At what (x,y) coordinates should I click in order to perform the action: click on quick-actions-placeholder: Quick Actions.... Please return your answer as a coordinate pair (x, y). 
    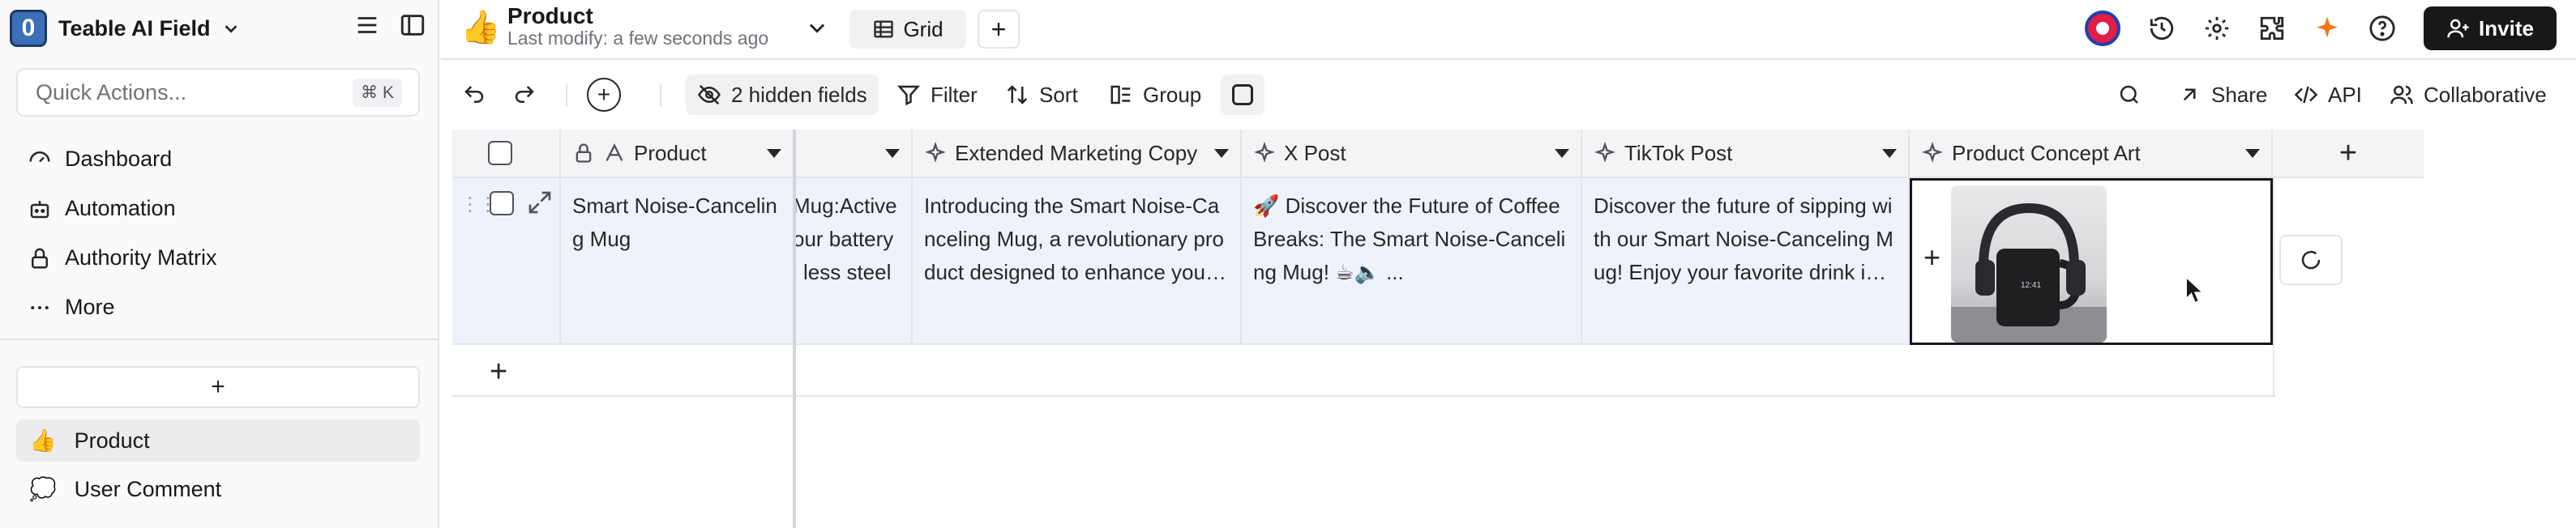
    Looking at the image, I should click on (111, 91).